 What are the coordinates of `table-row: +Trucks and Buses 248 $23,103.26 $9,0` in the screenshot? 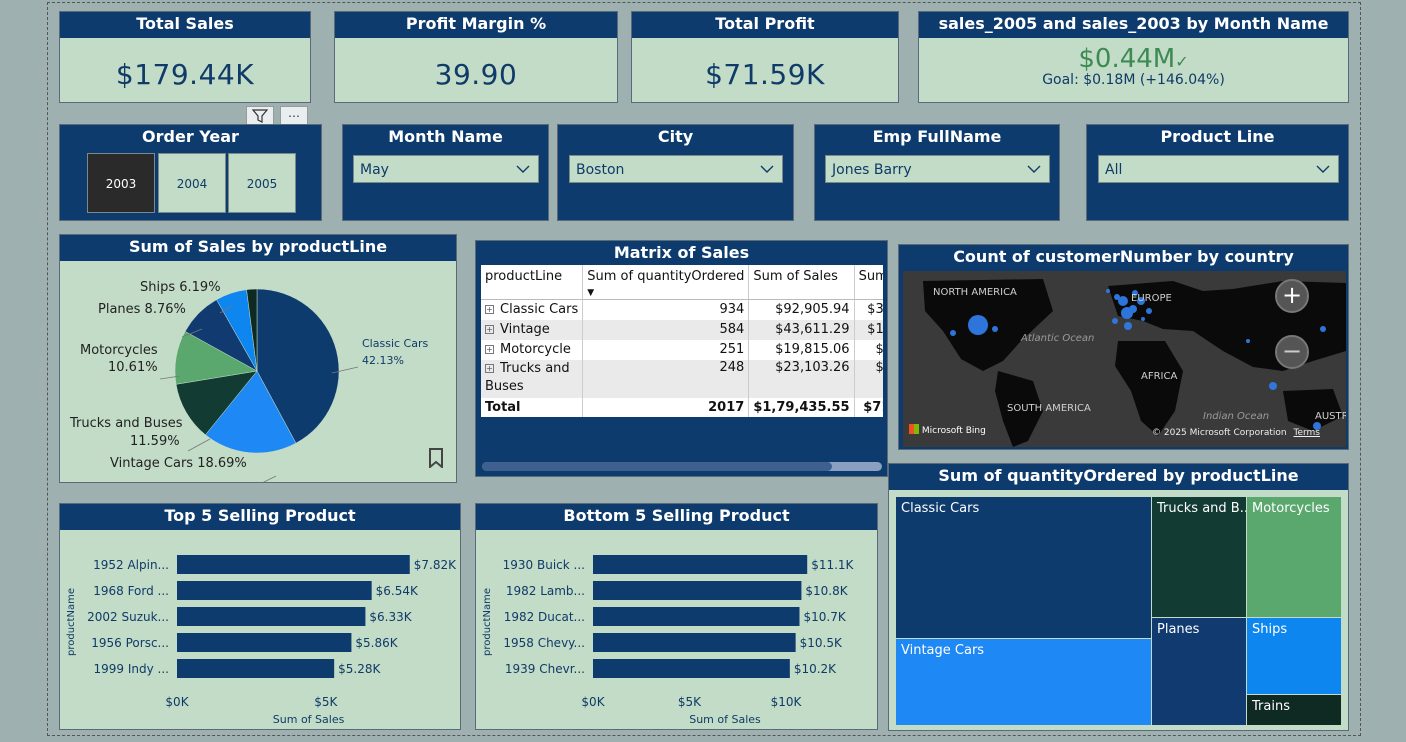 It's located at (682, 378).